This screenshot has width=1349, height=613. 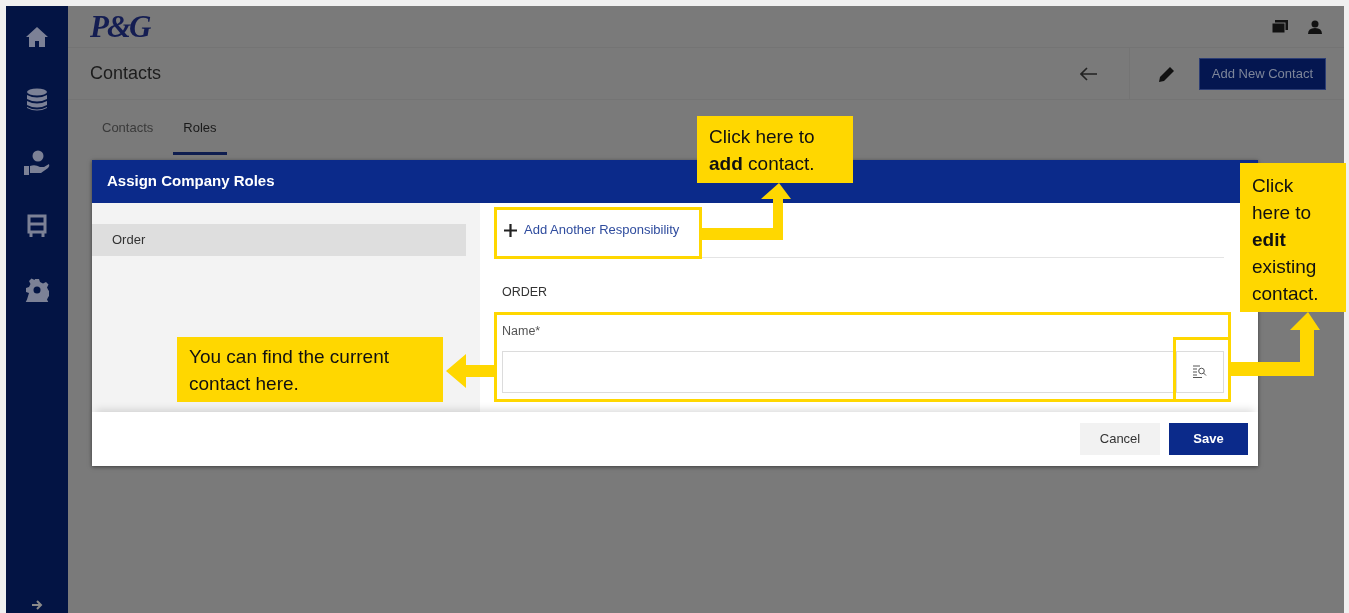 What do you see at coordinates (191, 181) in the screenshot?
I see `dialog-title: Assign Company Roles` at bounding box center [191, 181].